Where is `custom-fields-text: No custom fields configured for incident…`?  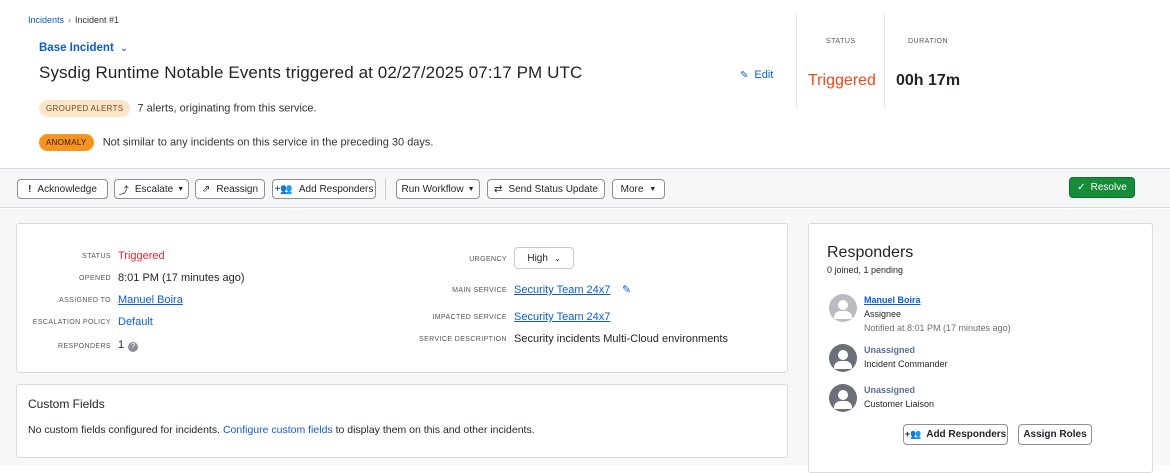
custom-fields-text: No custom fields configured for incident… is located at coordinates (281, 430).